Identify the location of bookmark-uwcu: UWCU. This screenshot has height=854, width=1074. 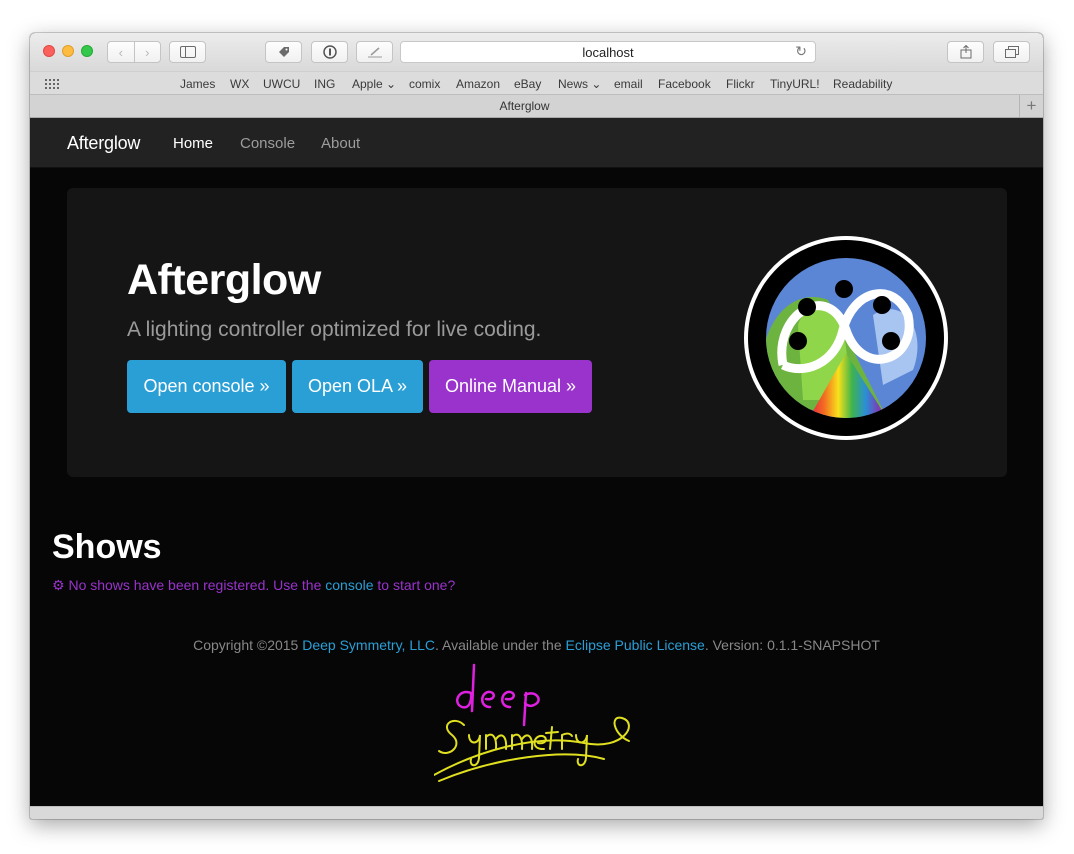
(281, 84).